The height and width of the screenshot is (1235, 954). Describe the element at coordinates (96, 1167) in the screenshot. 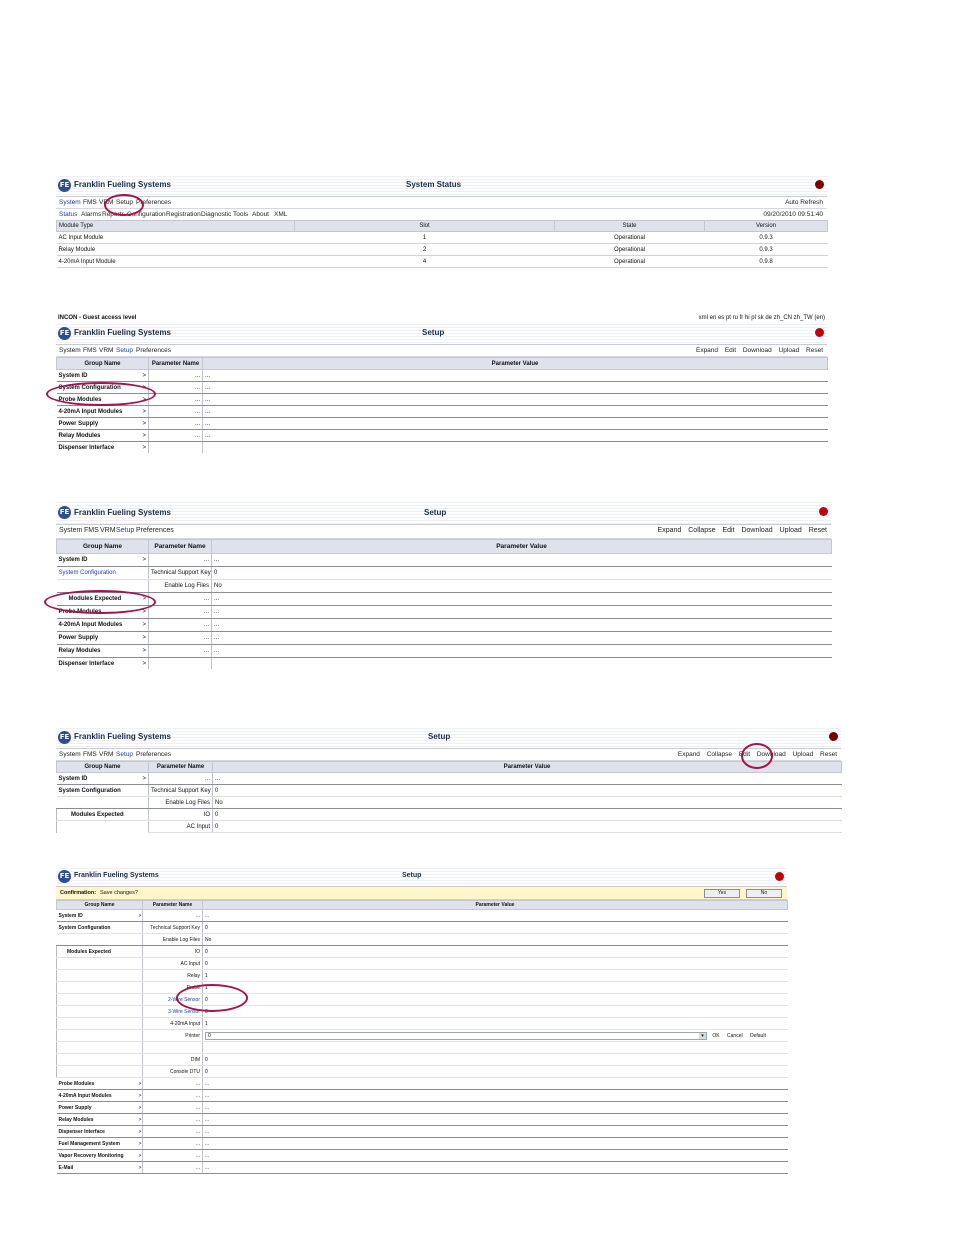

I see `group-e-mail: E-Mail` at that location.